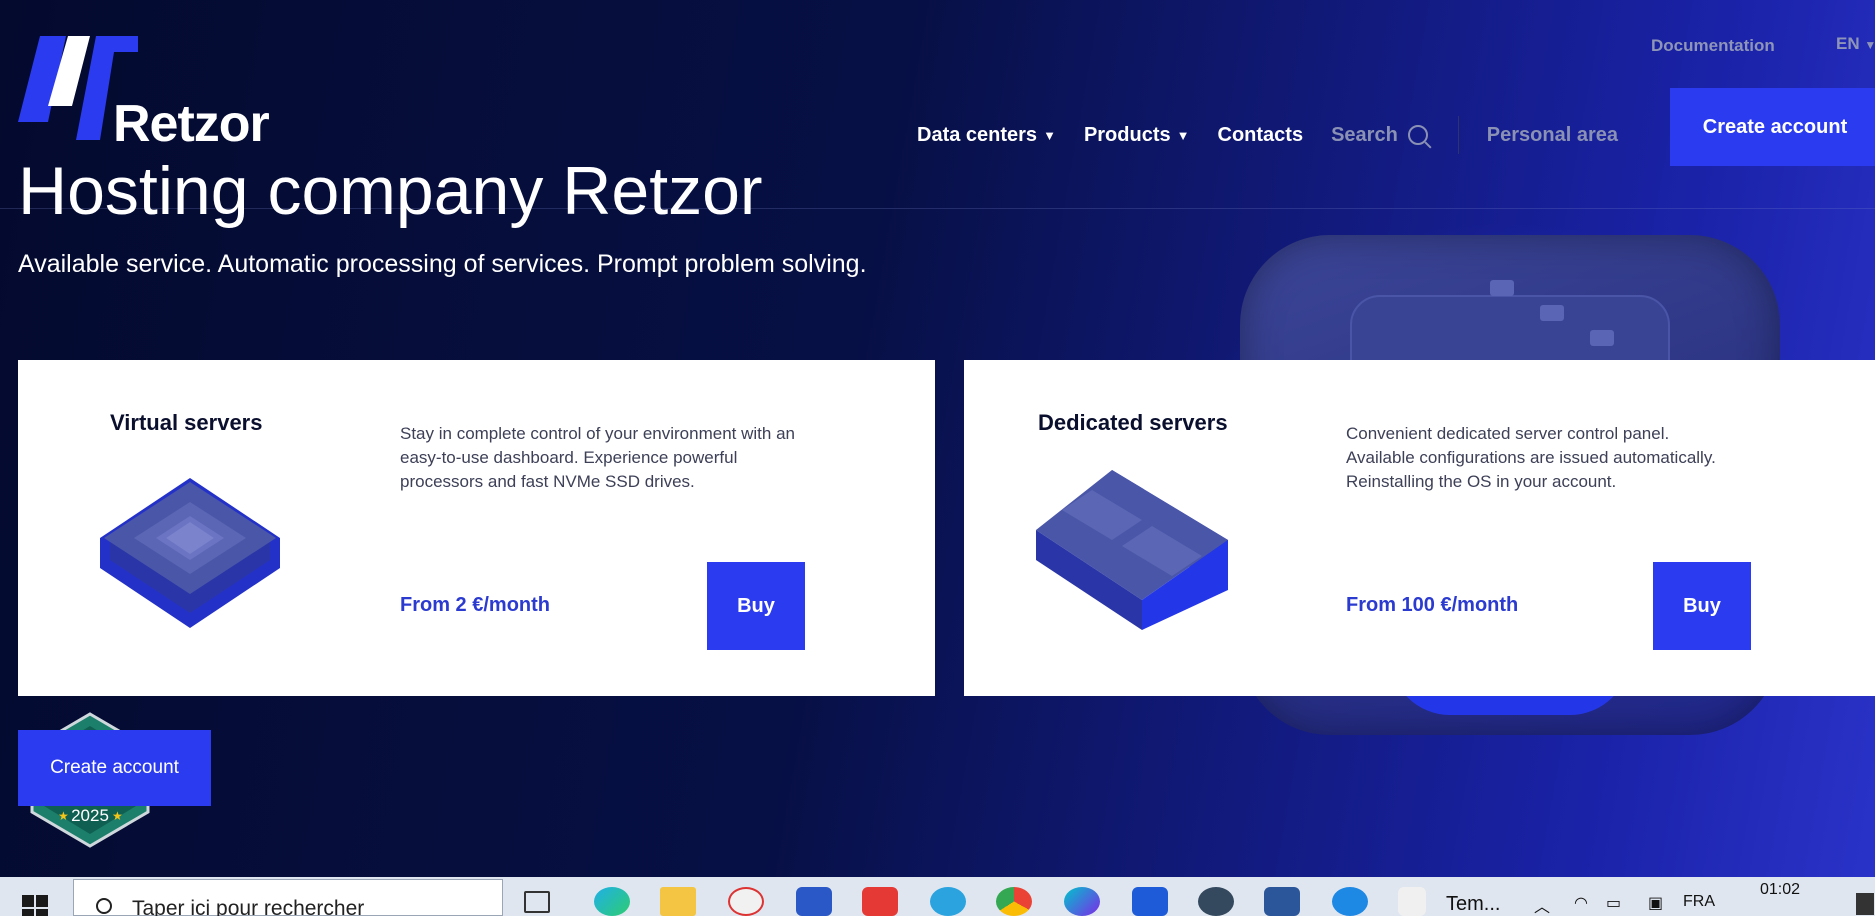  What do you see at coordinates (475, 605) in the screenshot?
I see `card-price: From 2 €/month` at bounding box center [475, 605].